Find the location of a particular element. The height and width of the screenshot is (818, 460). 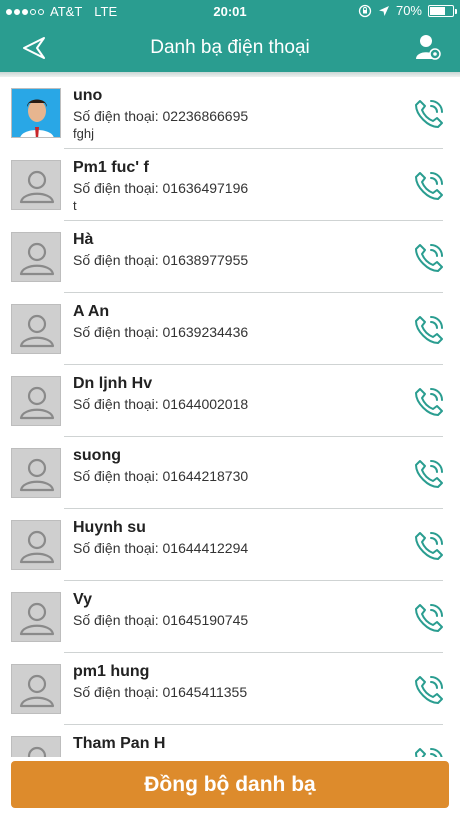

navigation-bar: Danh bạ điện thoại is located at coordinates (230, 47).